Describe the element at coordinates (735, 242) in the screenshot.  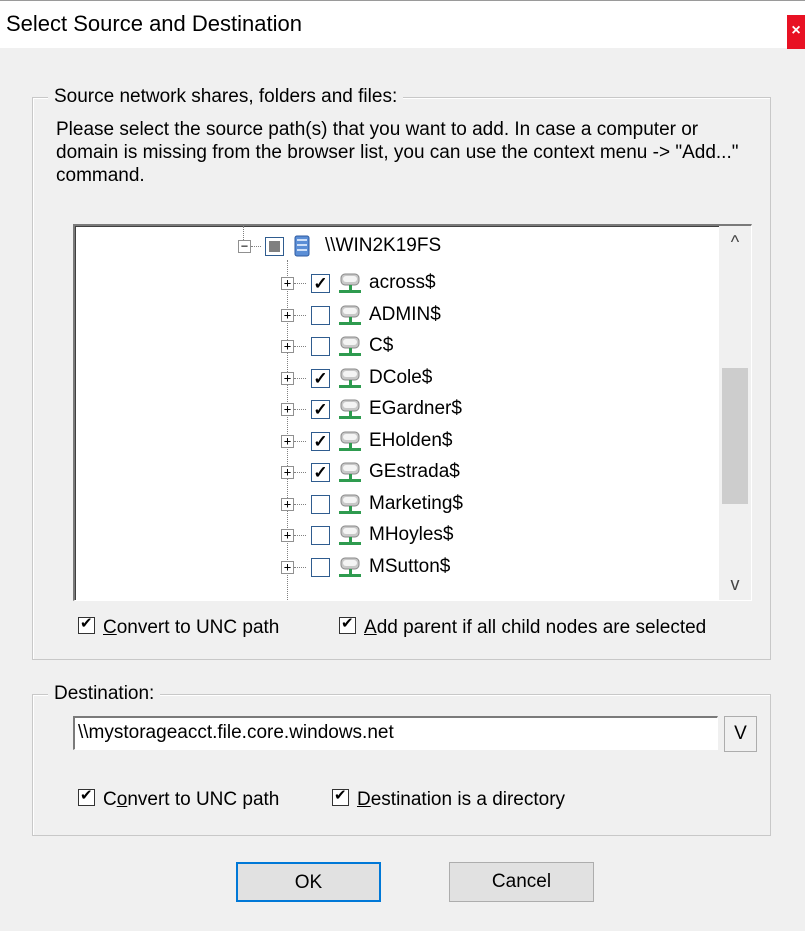
I see `scroll-up-arrow-icon: ^` at that location.